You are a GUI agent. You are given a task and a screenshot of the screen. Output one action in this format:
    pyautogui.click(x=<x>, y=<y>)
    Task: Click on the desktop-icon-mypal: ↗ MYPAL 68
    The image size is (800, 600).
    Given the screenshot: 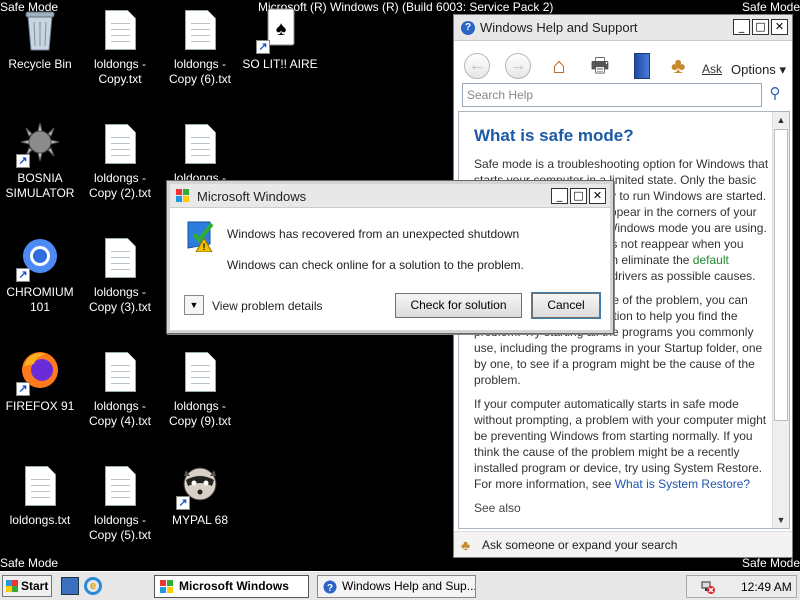 What is the action you would take?
    pyautogui.click(x=200, y=495)
    